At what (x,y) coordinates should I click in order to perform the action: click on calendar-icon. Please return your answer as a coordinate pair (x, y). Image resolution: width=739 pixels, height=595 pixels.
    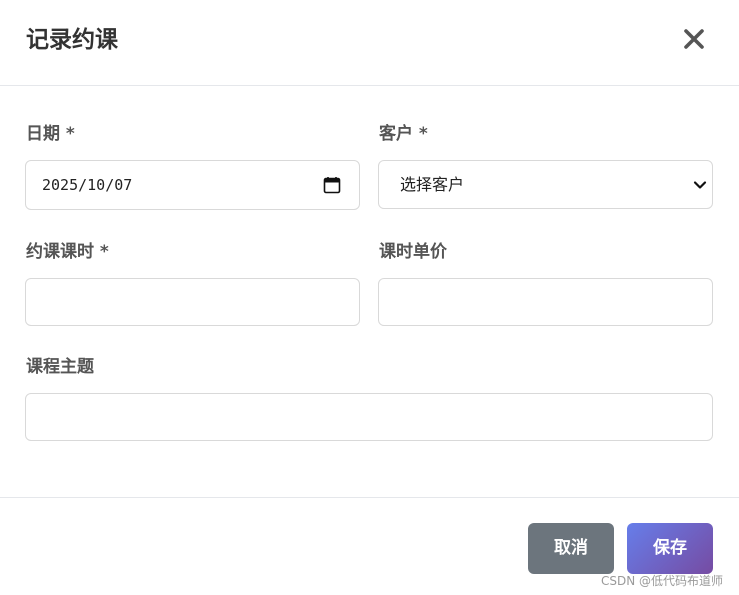
    Looking at the image, I should click on (332, 185).